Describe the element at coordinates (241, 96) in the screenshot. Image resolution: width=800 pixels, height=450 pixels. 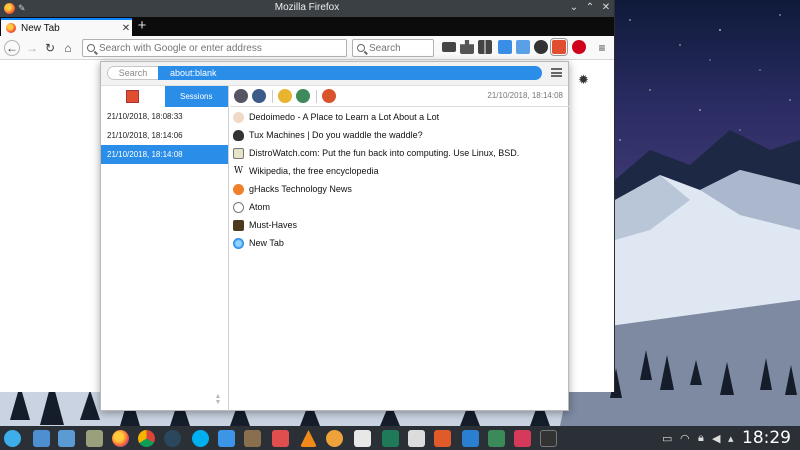
I see `layers-icon` at that location.